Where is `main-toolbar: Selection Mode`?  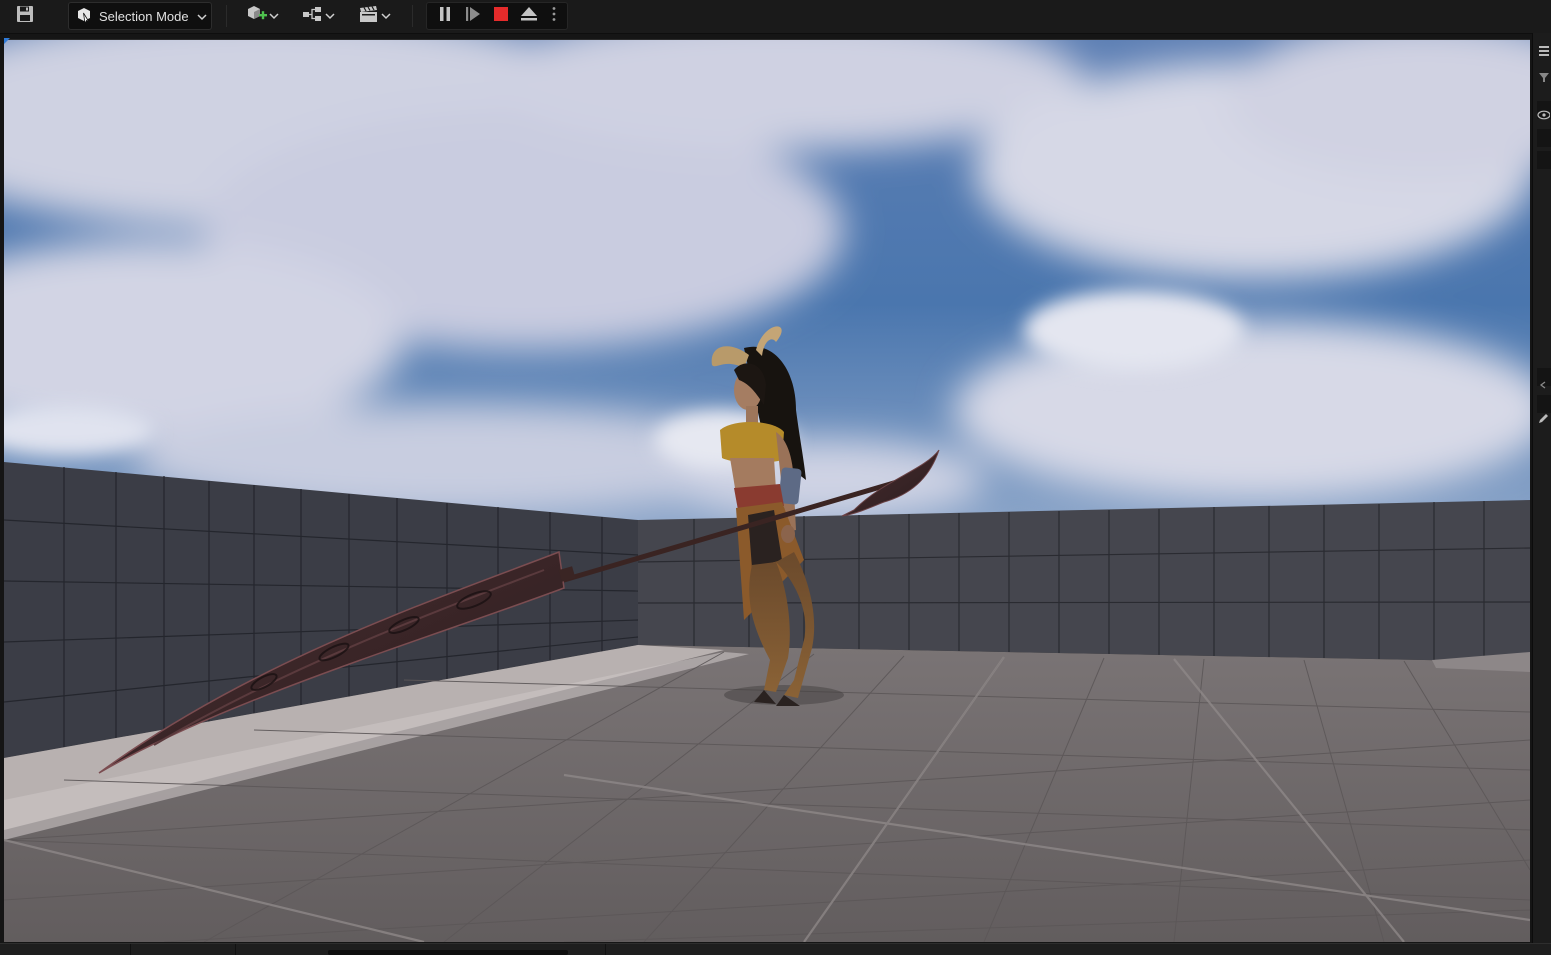
main-toolbar: Selection Mode is located at coordinates (775, 17).